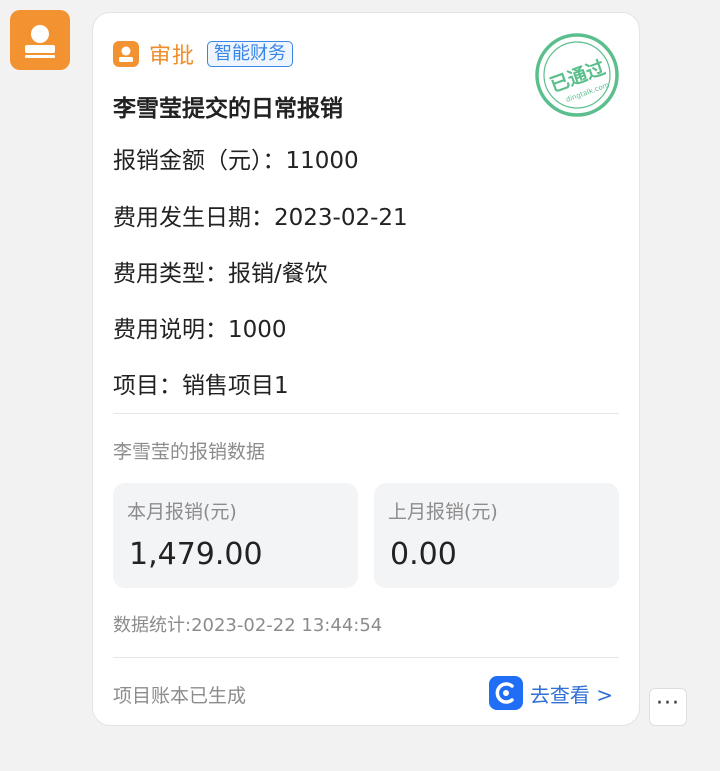  I want to click on more-options-button: ···, so click(668, 707).